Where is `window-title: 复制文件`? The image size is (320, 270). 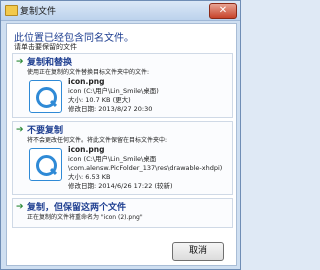 window-title: 复制文件 is located at coordinates (38, 12).